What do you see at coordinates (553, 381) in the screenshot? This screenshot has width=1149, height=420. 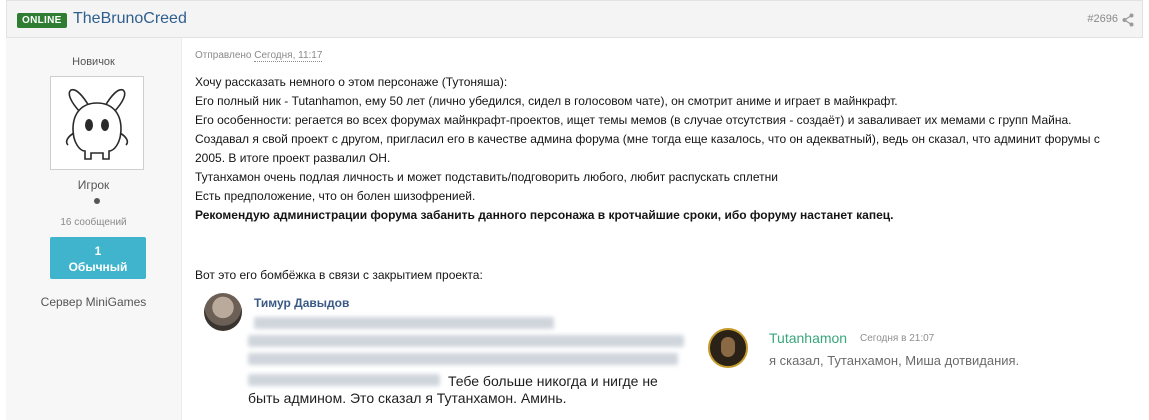 I see `visible-message-line: Тебе больше никогда и нигде не` at bounding box center [553, 381].